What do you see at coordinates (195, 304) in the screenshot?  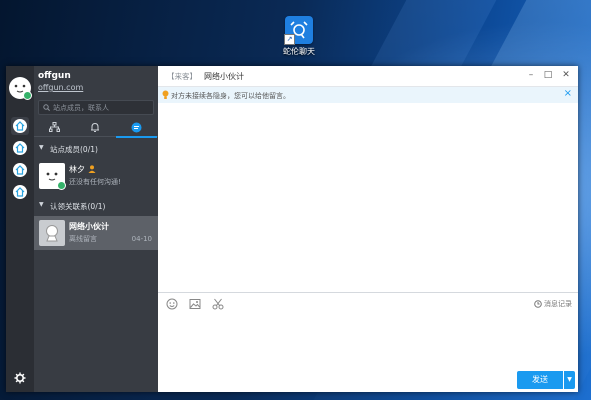 I see `image-icon` at bounding box center [195, 304].